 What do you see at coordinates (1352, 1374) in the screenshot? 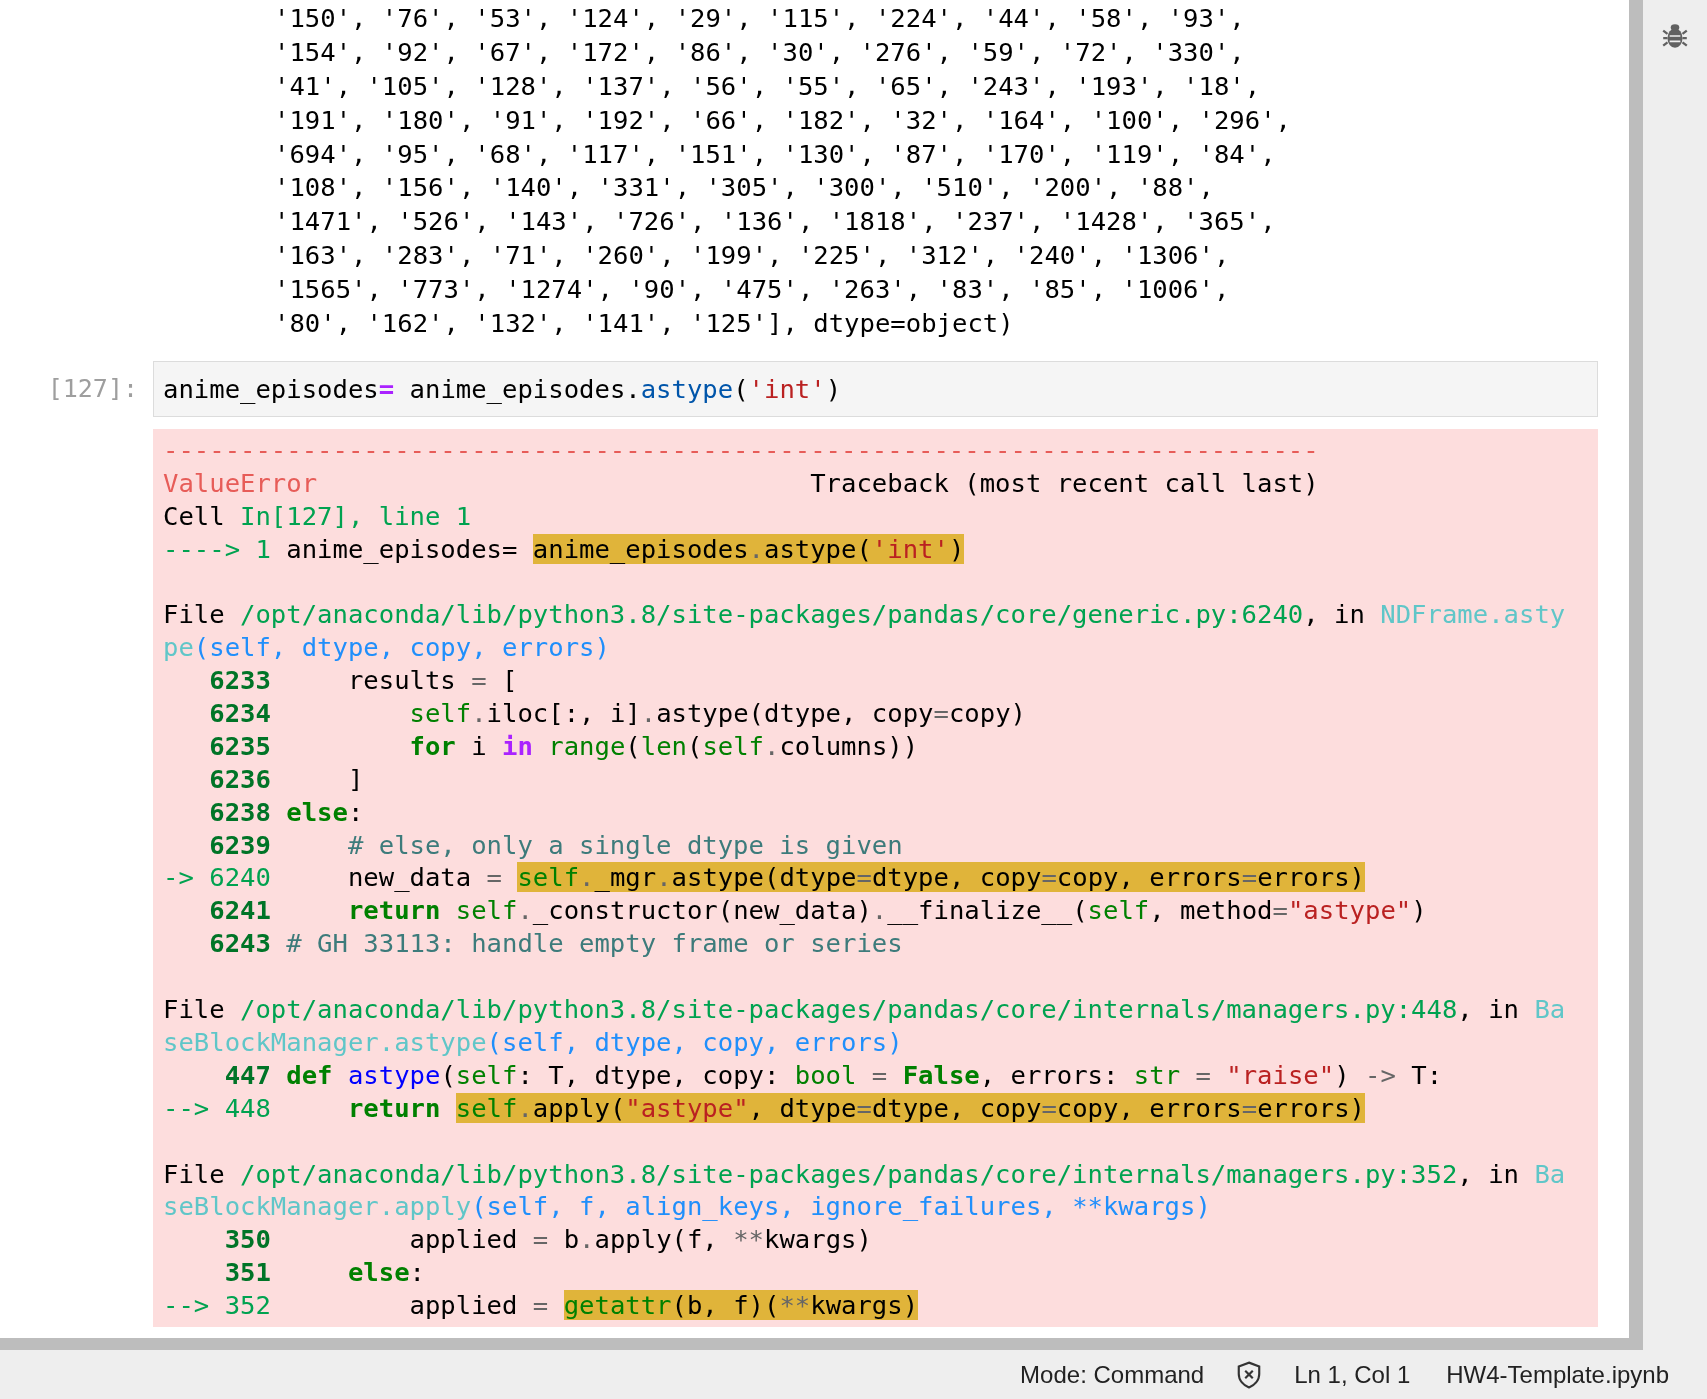
I see `cursor-position: Ln 1, Col 1` at bounding box center [1352, 1374].